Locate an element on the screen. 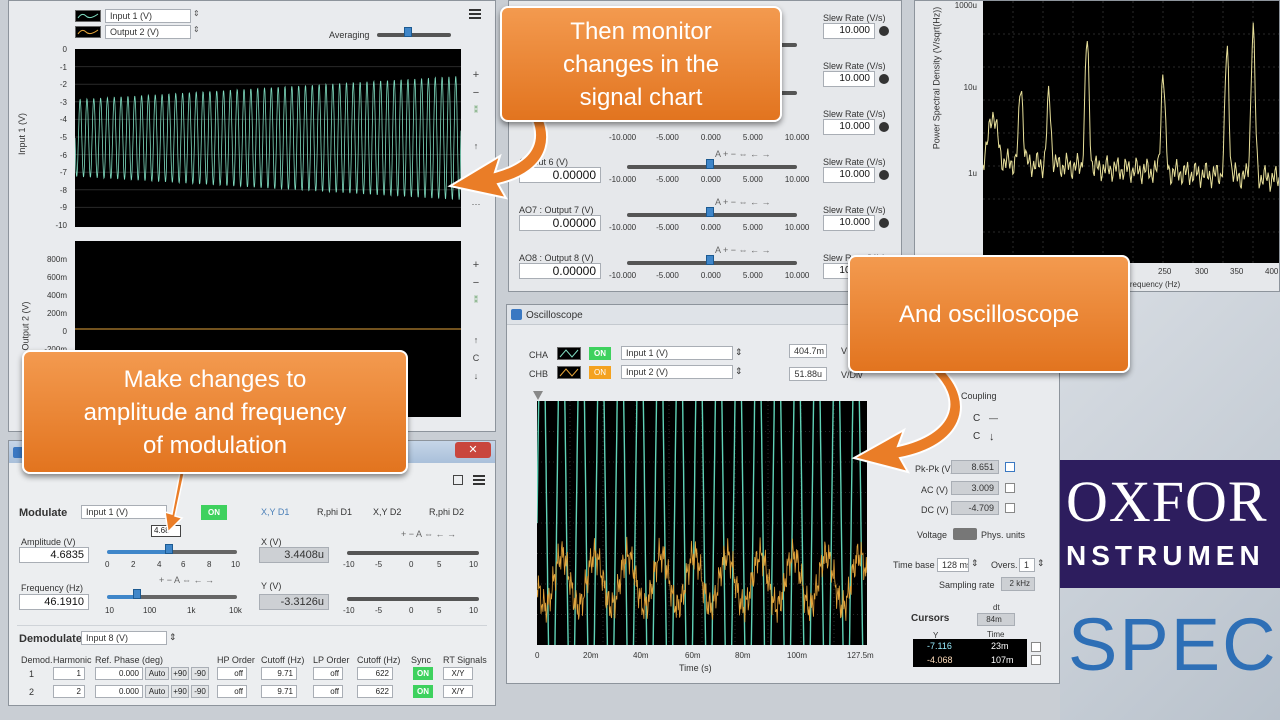  mod-undock-icon is located at coordinates (458, 480).